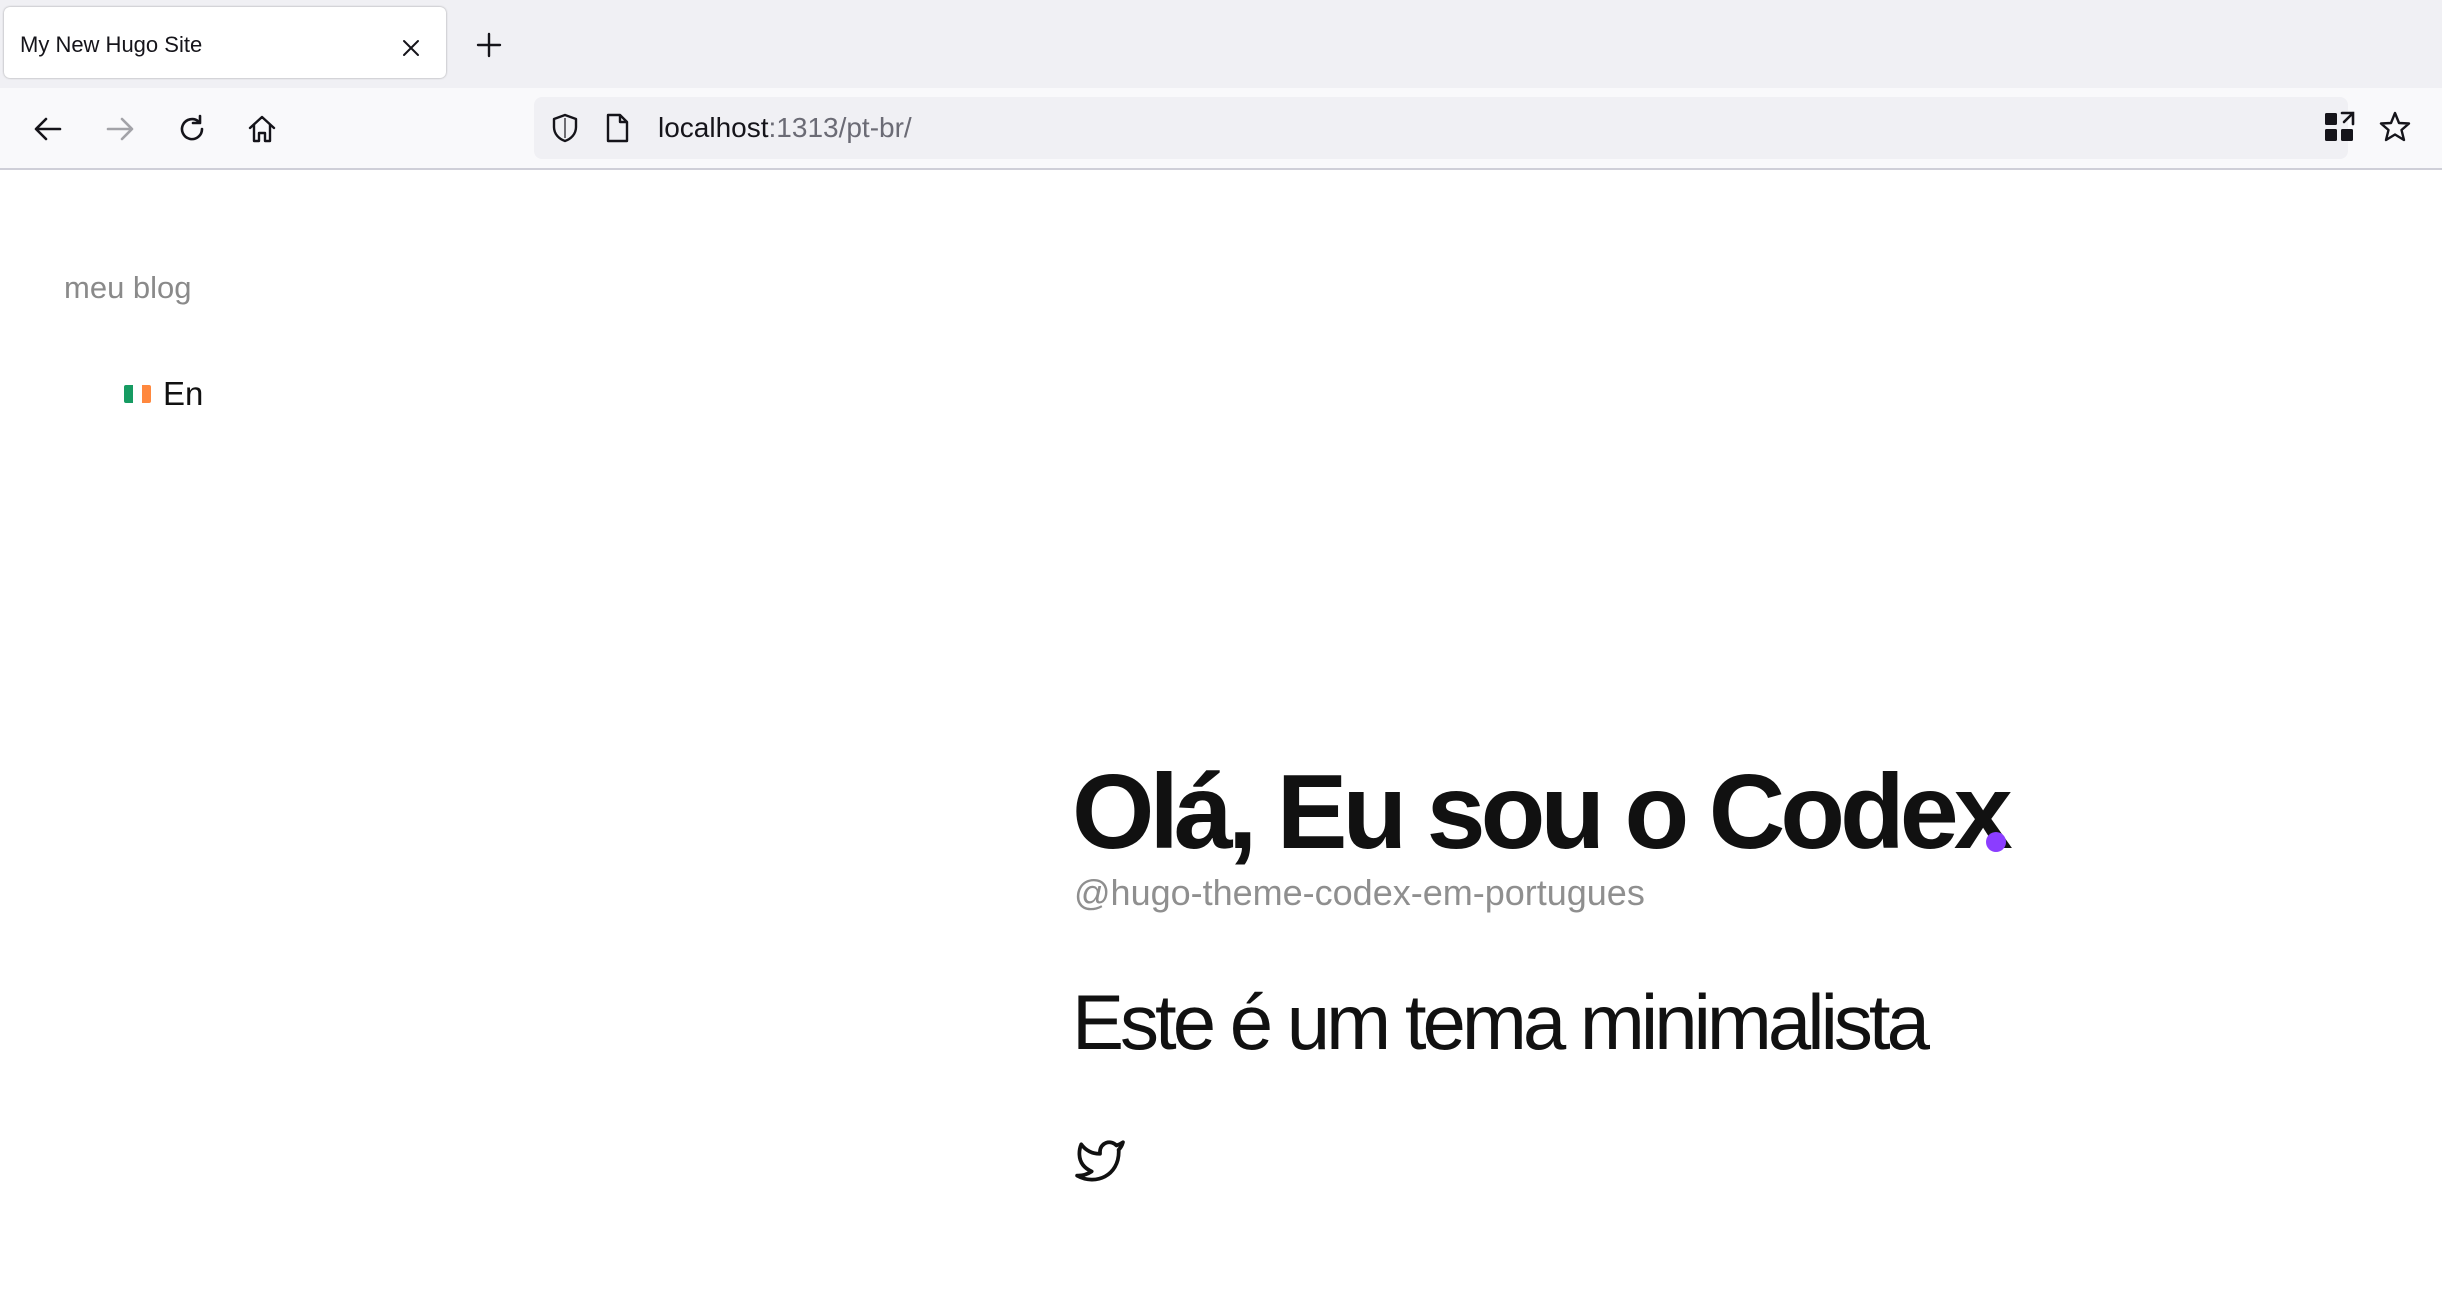  What do you see at coordinates (1100, 1161) in the screenshot?
I see `twitter-icon` at bounding box center [1100, 1161].